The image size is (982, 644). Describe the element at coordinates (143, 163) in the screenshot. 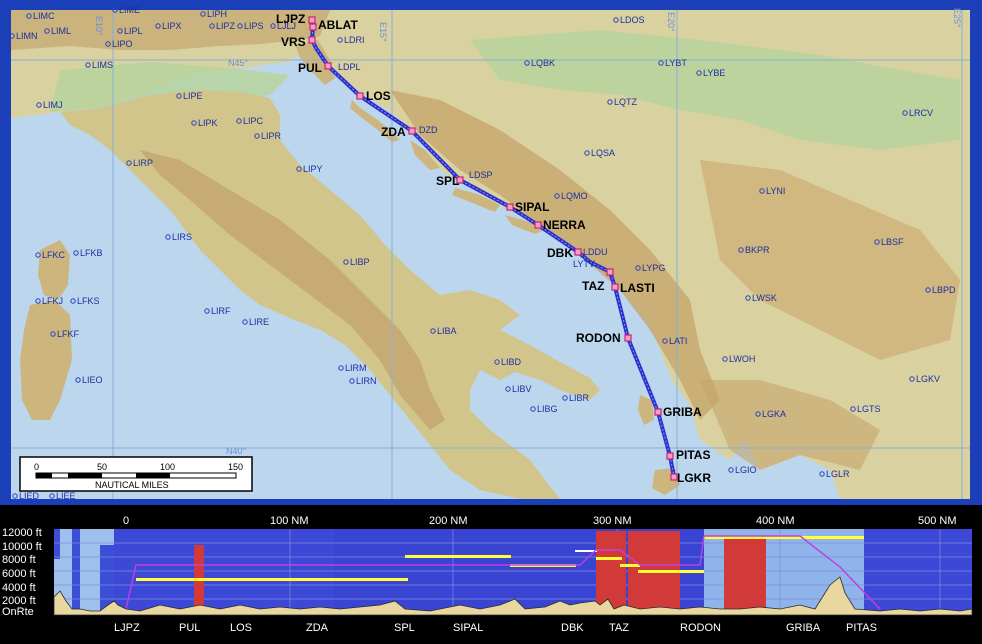

I see `airport-label: LIRP` at that location.